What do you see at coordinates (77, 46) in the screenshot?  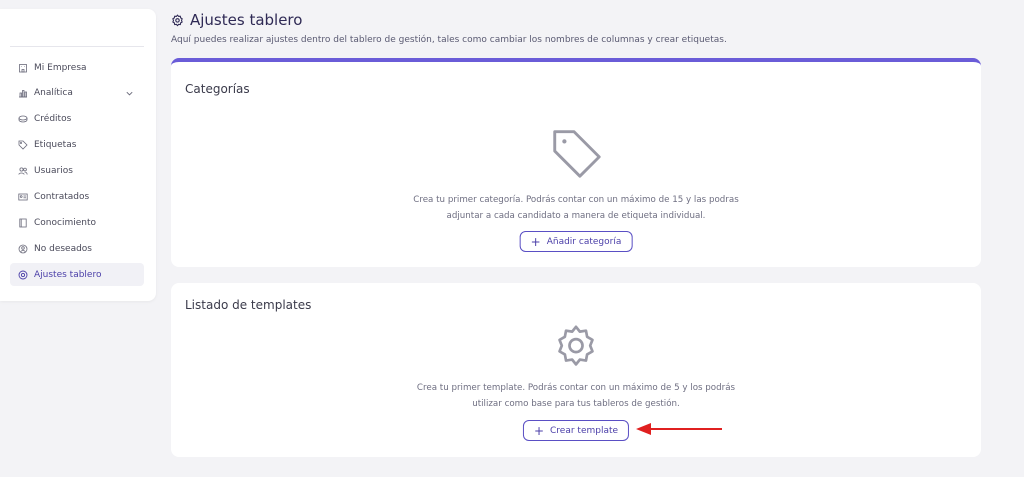 I see `sidebar-divider` at bounding box center [77, 46].